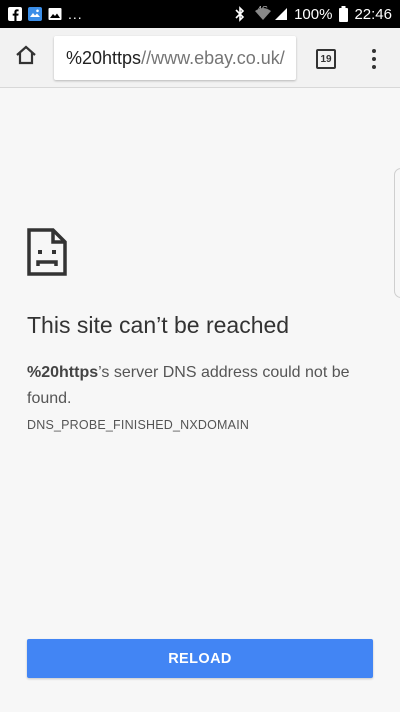 The height and width of the screenshot is (712, 400). What do you see at coordinates (343, 14) in the screenshot?
I see `battery-icon` at bounding box center [343, 14].